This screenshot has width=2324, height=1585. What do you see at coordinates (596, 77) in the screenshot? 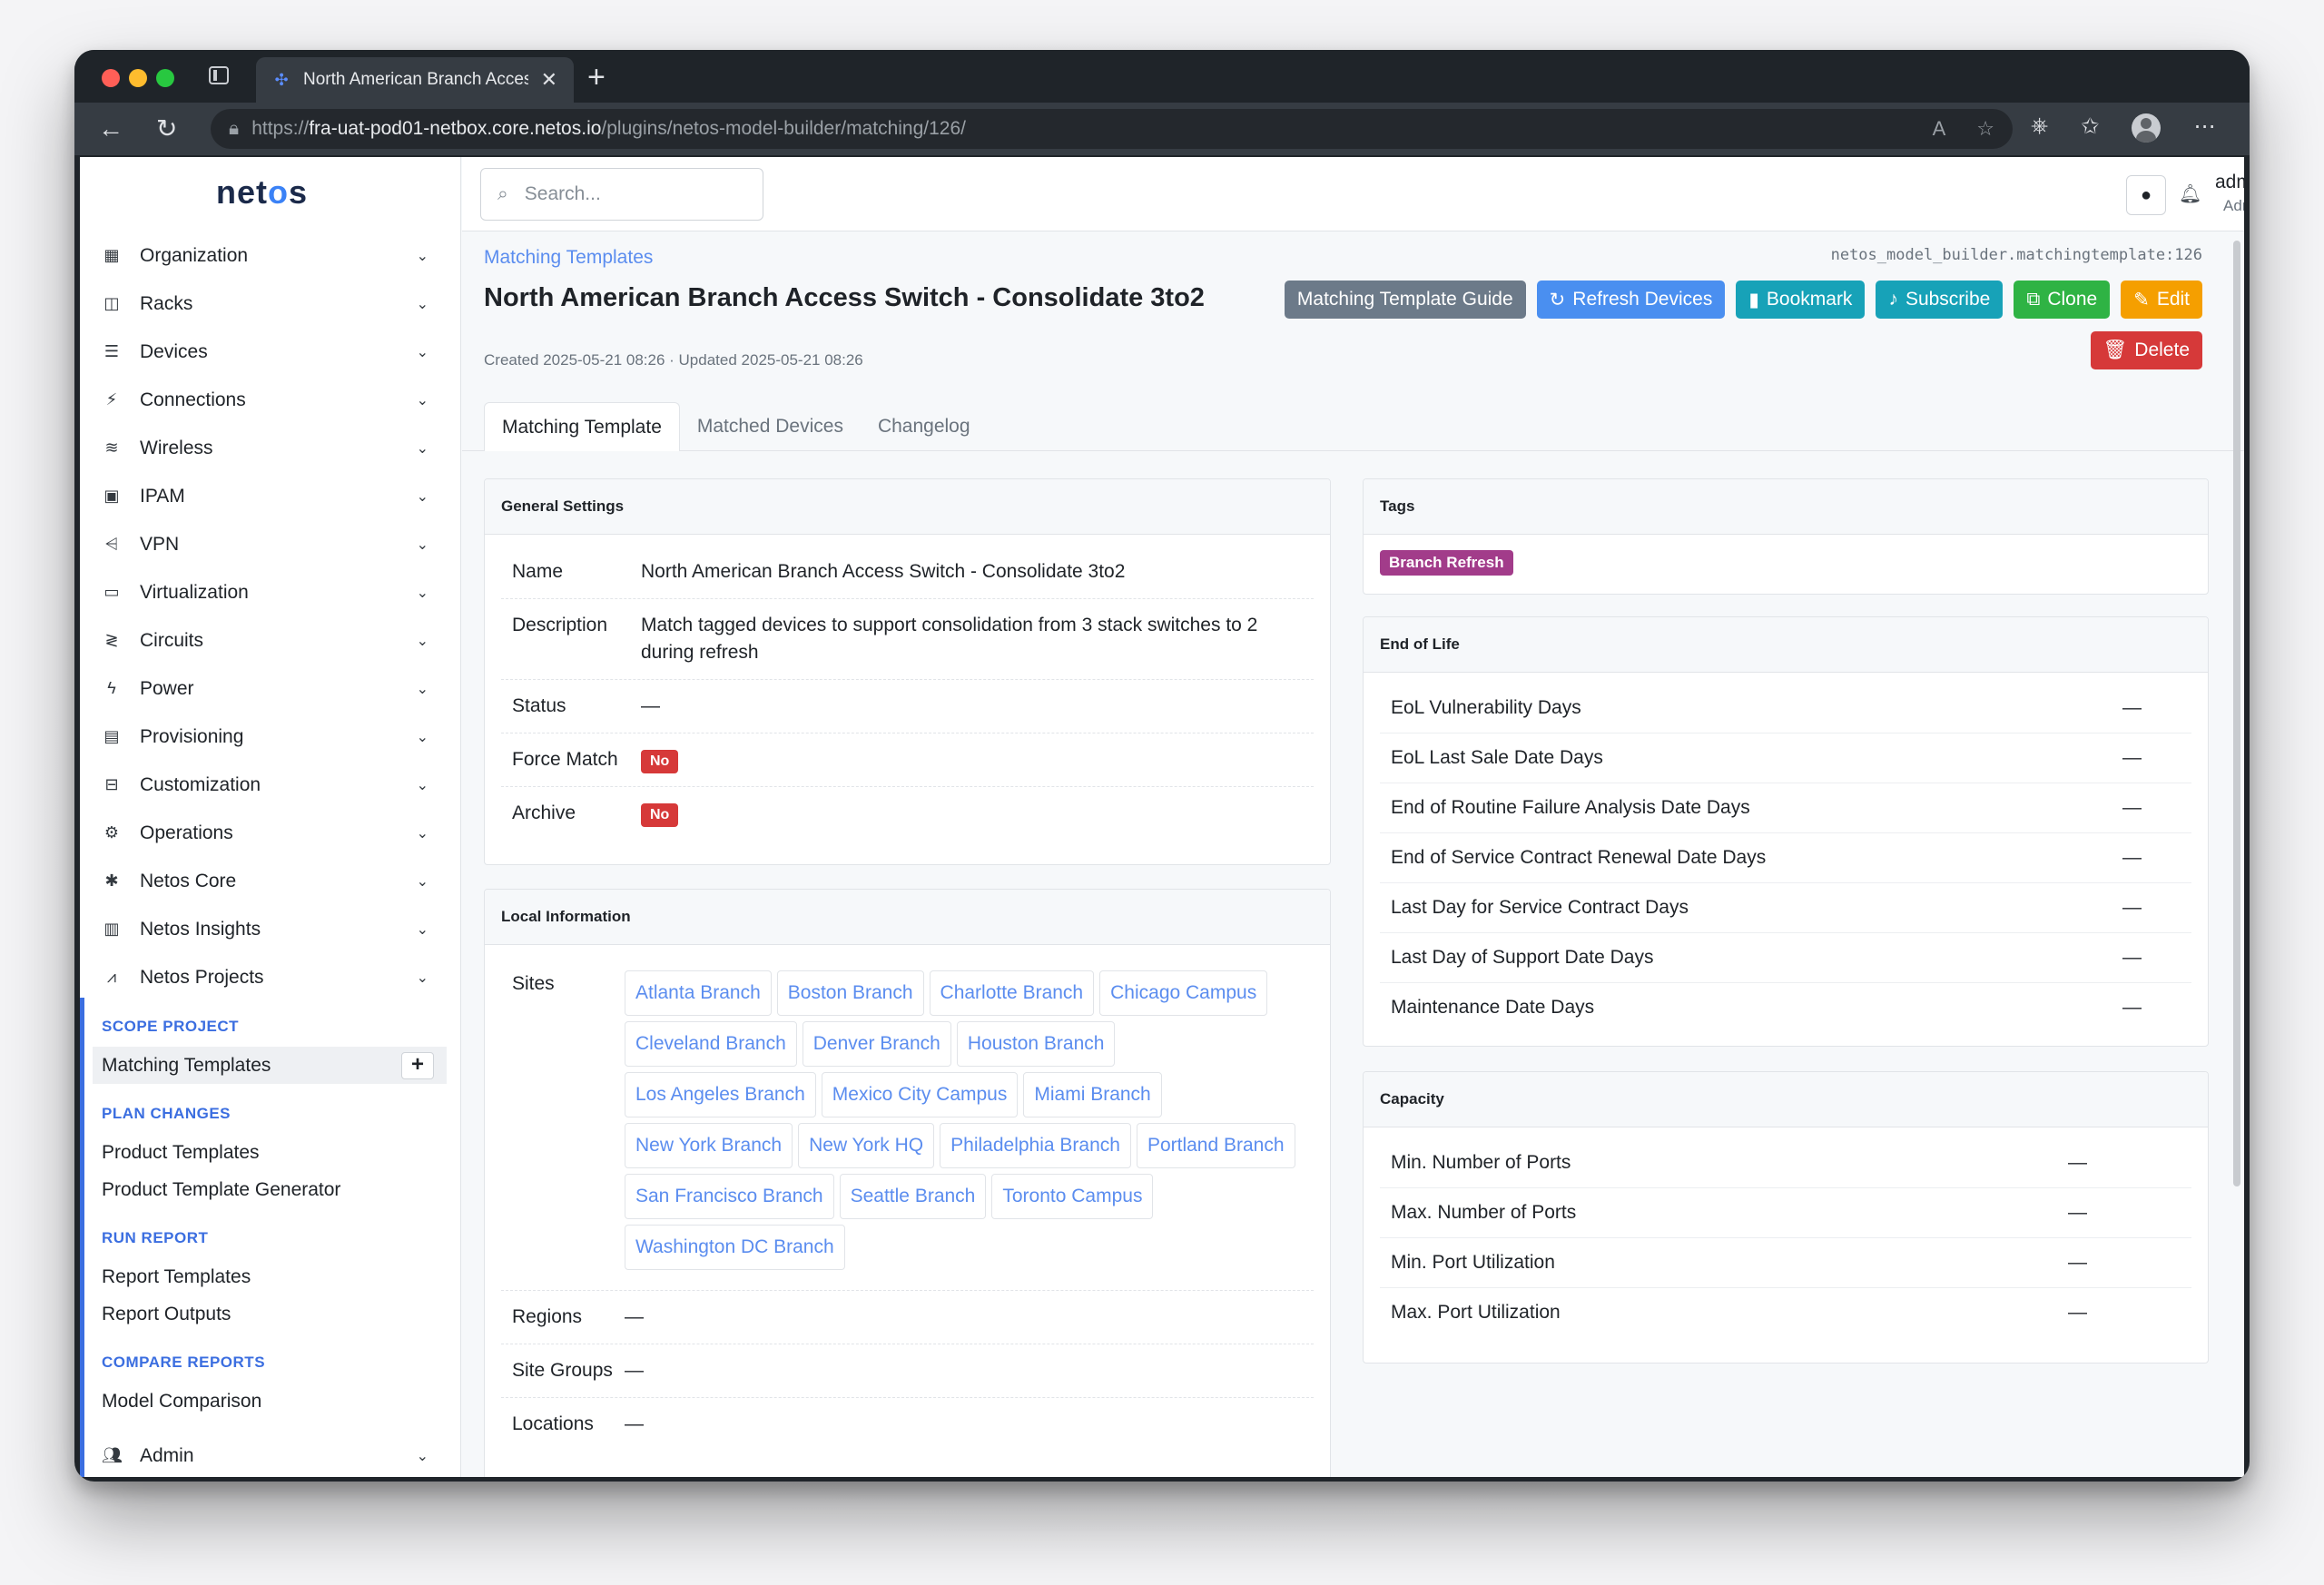
I see `new-tab-icon: +` at bounding box center [596, 77].